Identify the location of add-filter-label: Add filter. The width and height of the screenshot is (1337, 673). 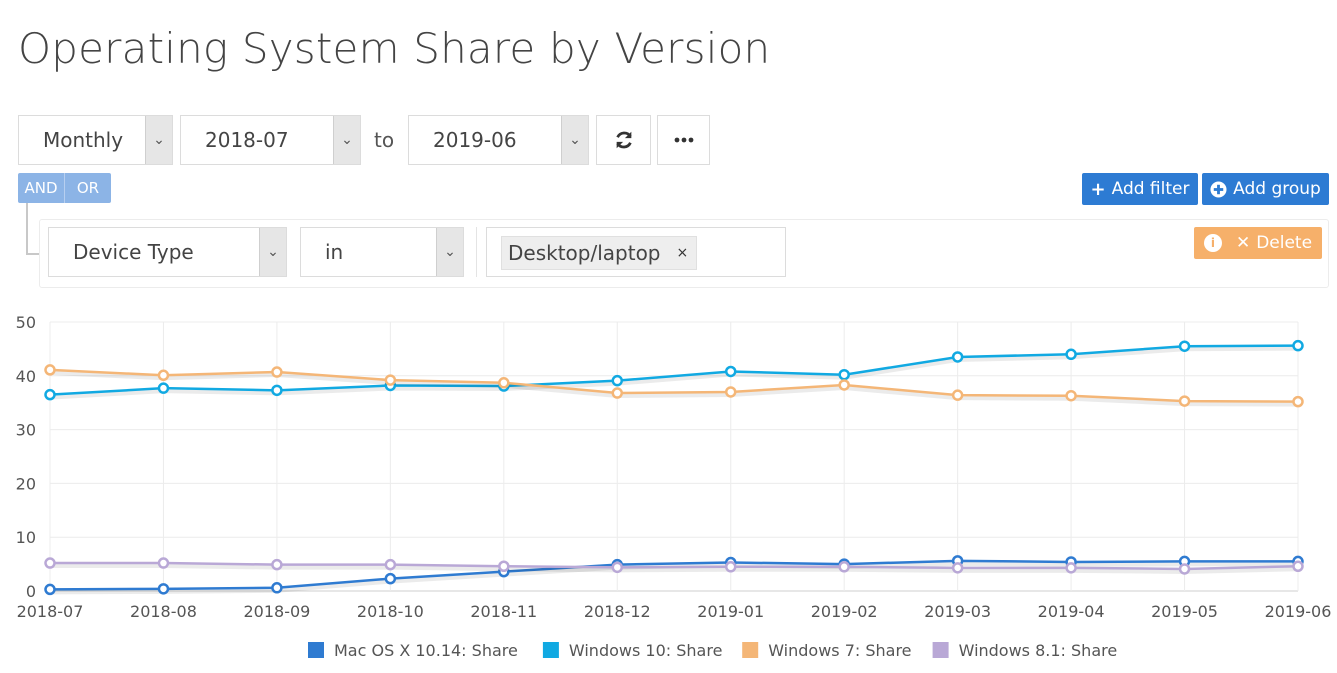
(1150, 189).